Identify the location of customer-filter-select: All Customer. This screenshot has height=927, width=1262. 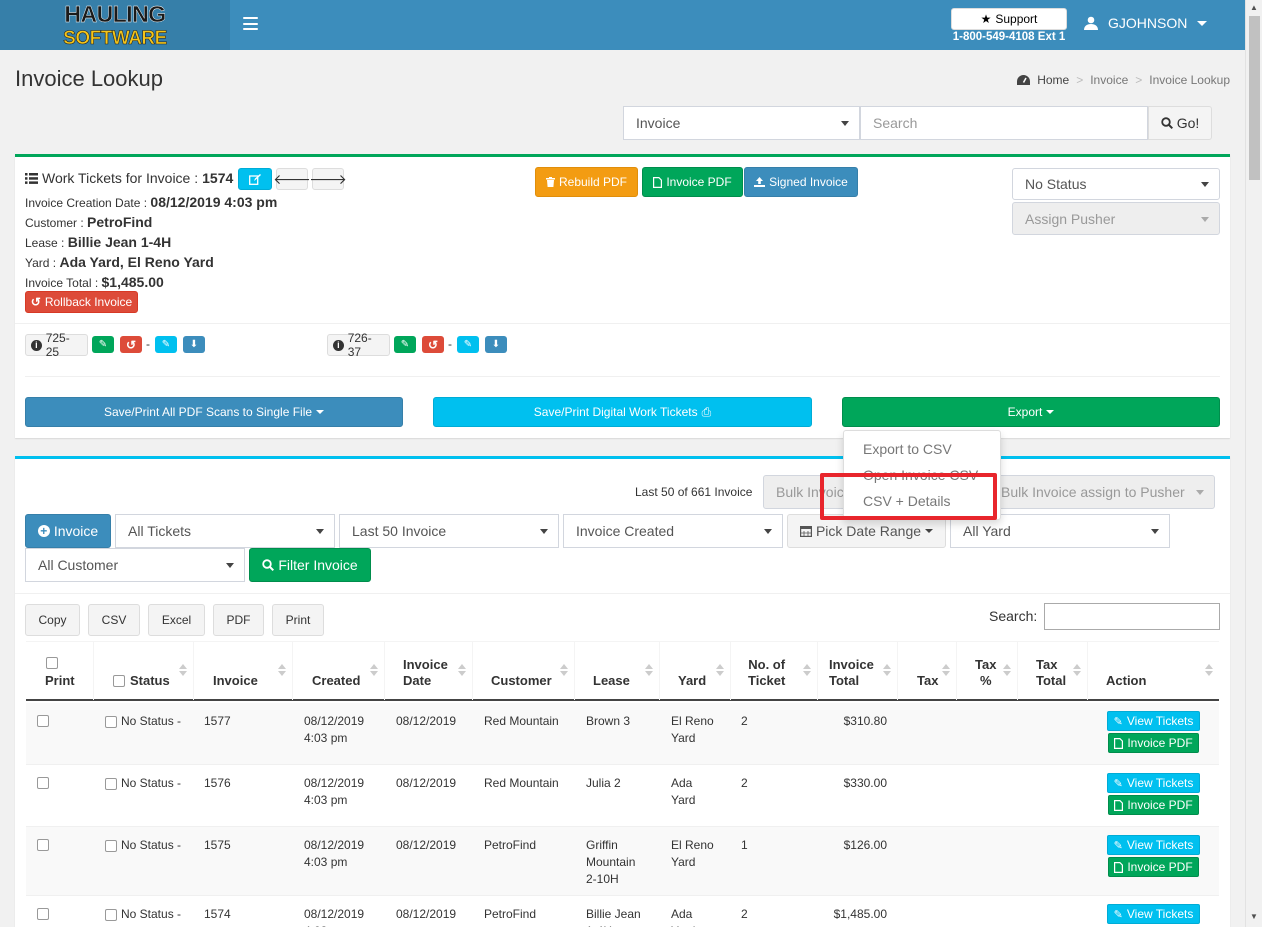
(135, 565).